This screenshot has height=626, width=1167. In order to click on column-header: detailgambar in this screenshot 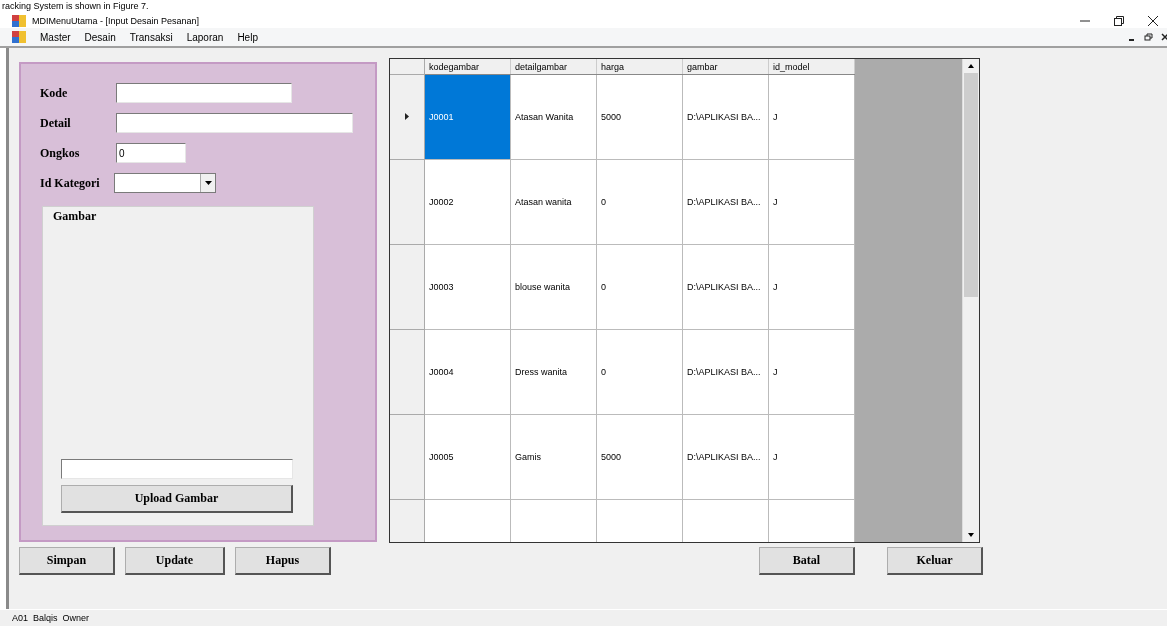, I will do `click(553, 67)`.